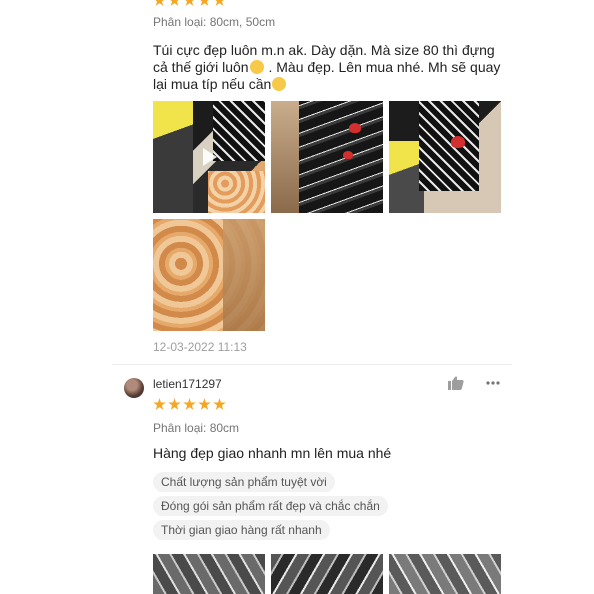  I want to click on play-icon, so click(210, 157).